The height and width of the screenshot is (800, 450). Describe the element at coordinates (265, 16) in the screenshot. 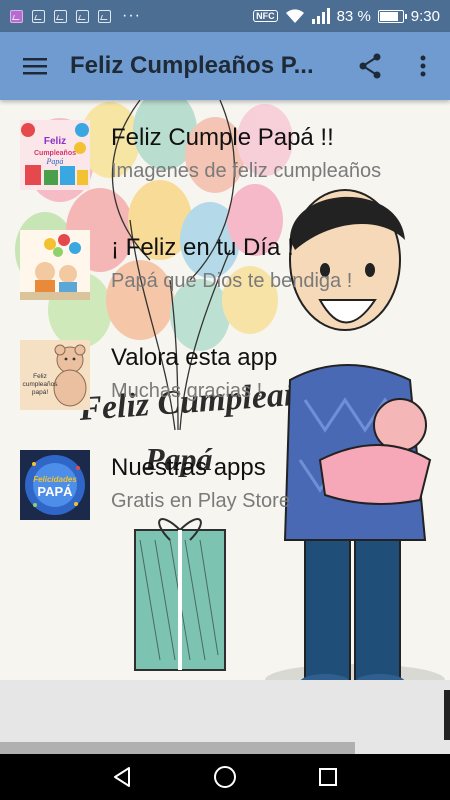

I see `nfc-icon: NFC` at that location.